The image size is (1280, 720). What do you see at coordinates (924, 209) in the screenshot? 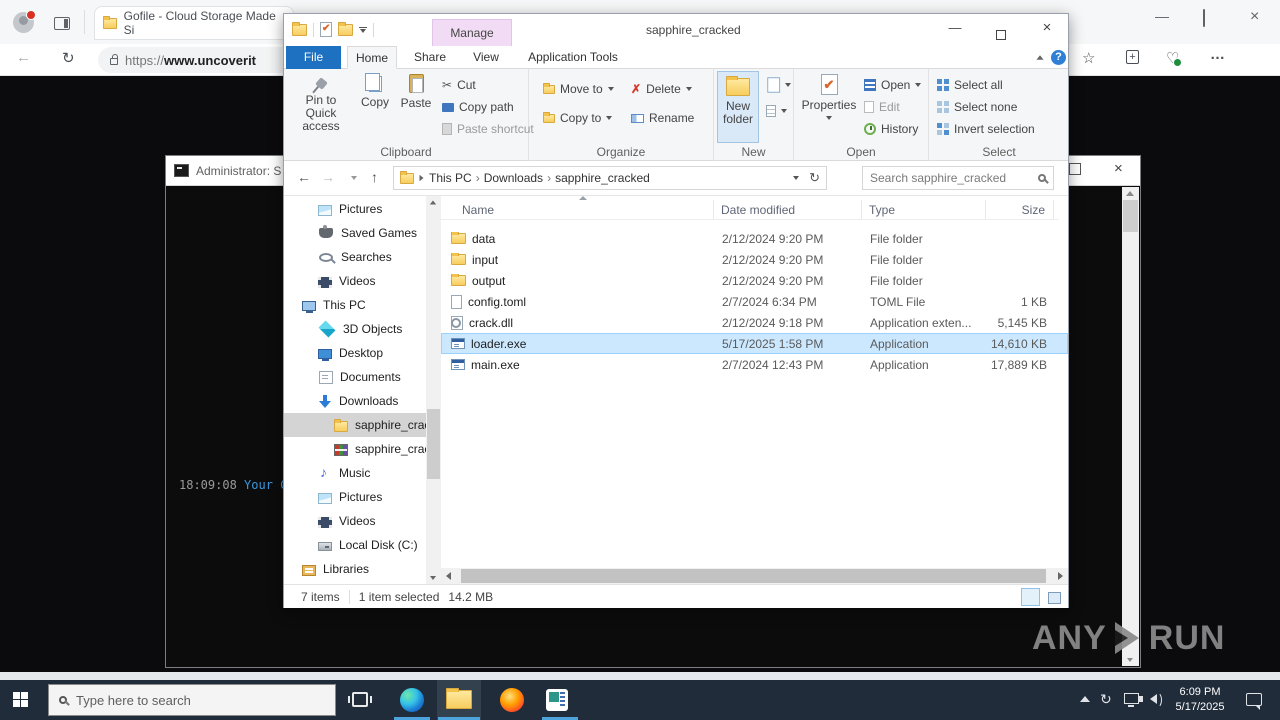
I see `column-header-type: Type` at bounding box center [924, 209].